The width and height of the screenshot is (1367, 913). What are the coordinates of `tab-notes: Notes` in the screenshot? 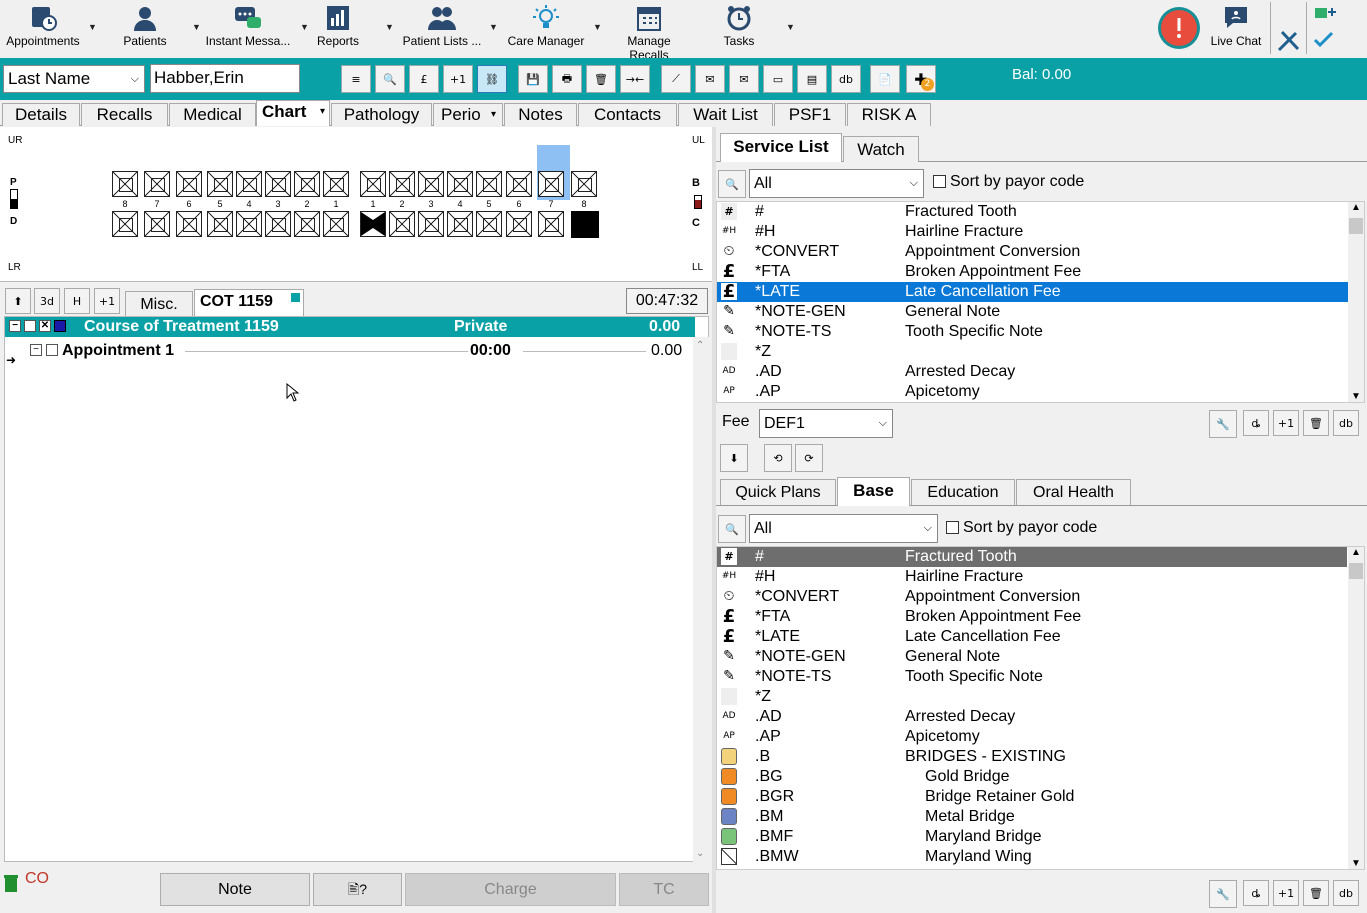 It's located at (540, 114).